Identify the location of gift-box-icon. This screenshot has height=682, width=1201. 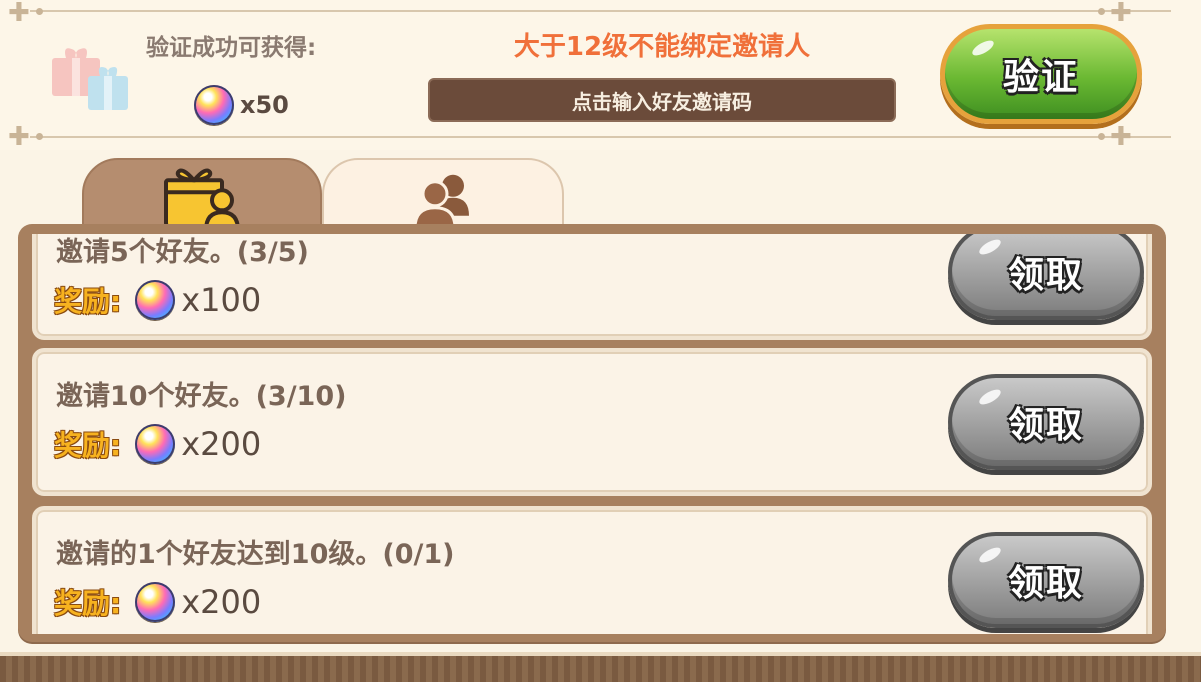
(90, 79).